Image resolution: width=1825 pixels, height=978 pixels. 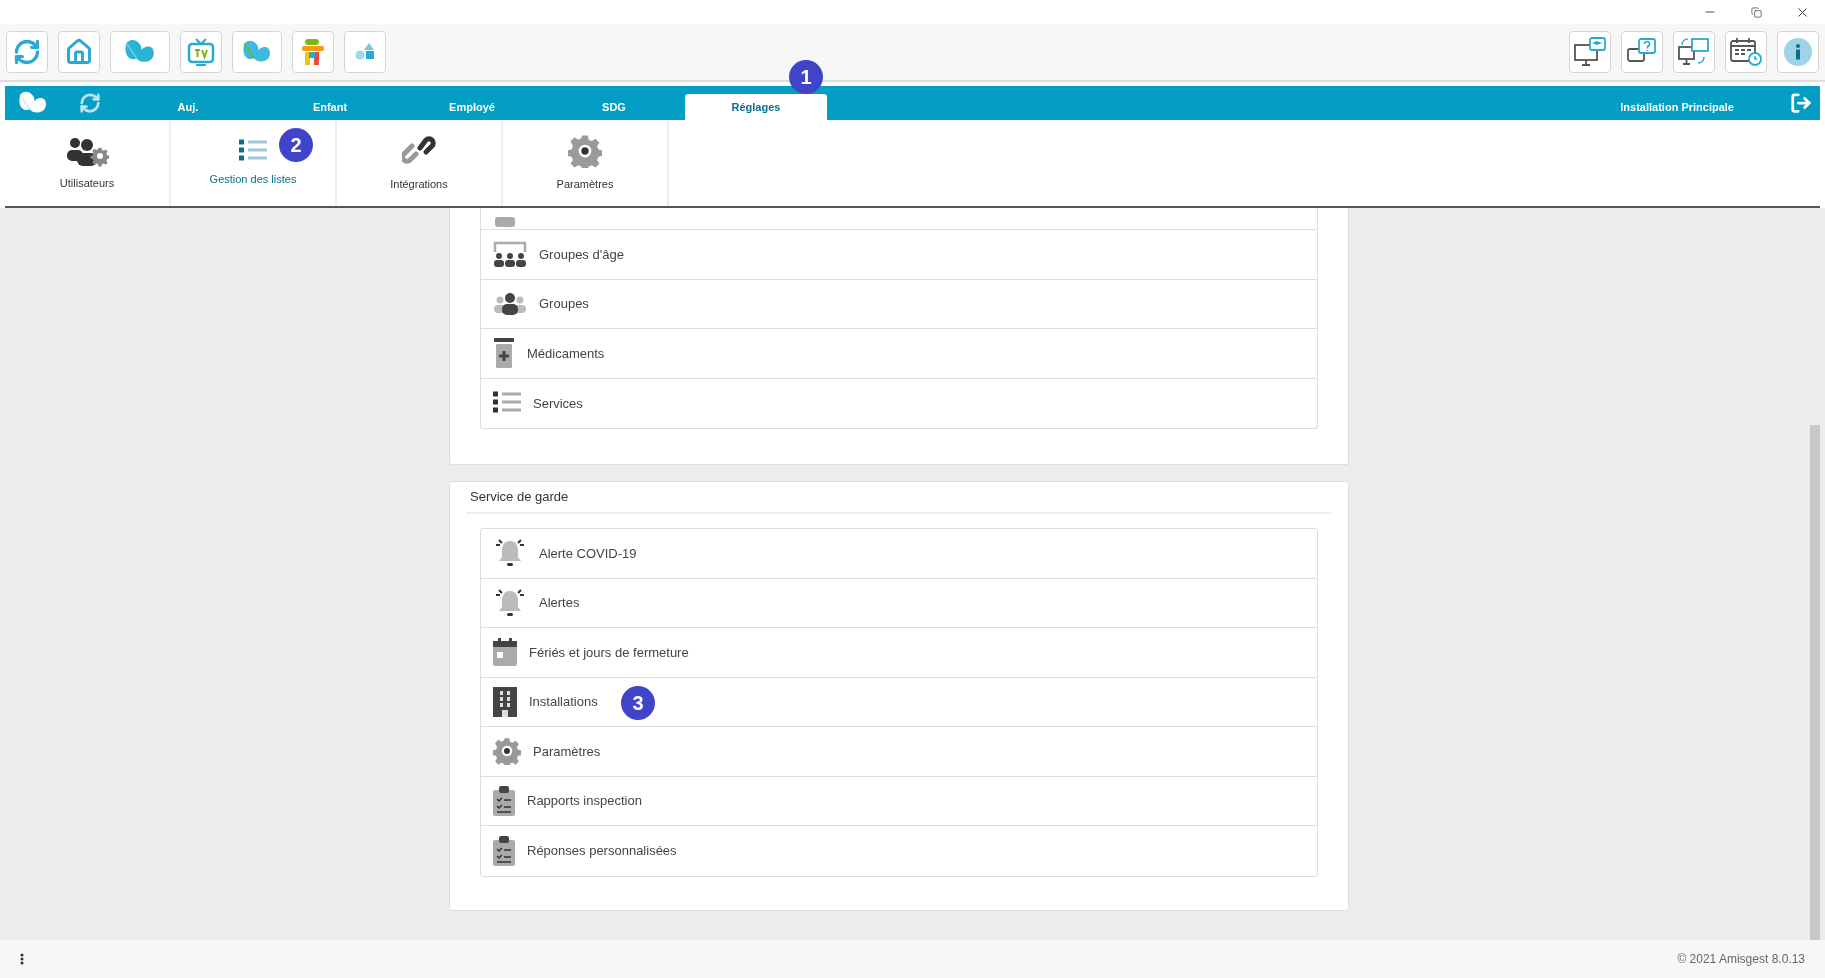 I want to click on list-row: Paramètres, so click(x=899, y=752).